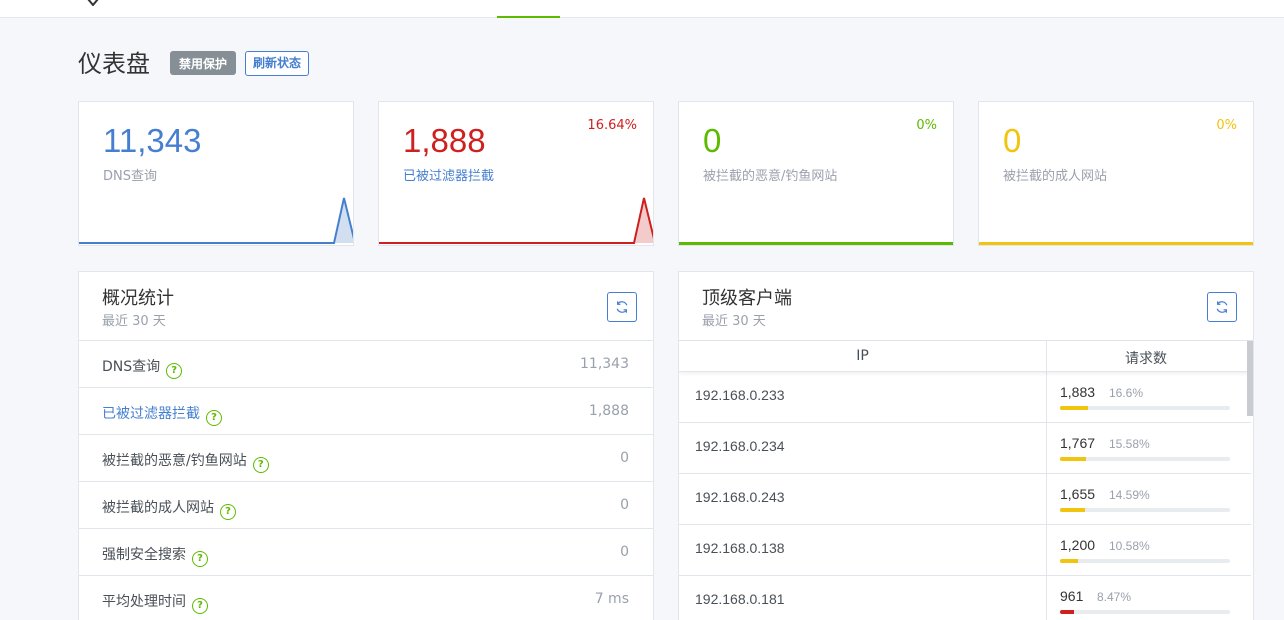  I want to click on stat-card-blocked-adult: 0 被拦截的成人网站 0%, so click(1116, 173).